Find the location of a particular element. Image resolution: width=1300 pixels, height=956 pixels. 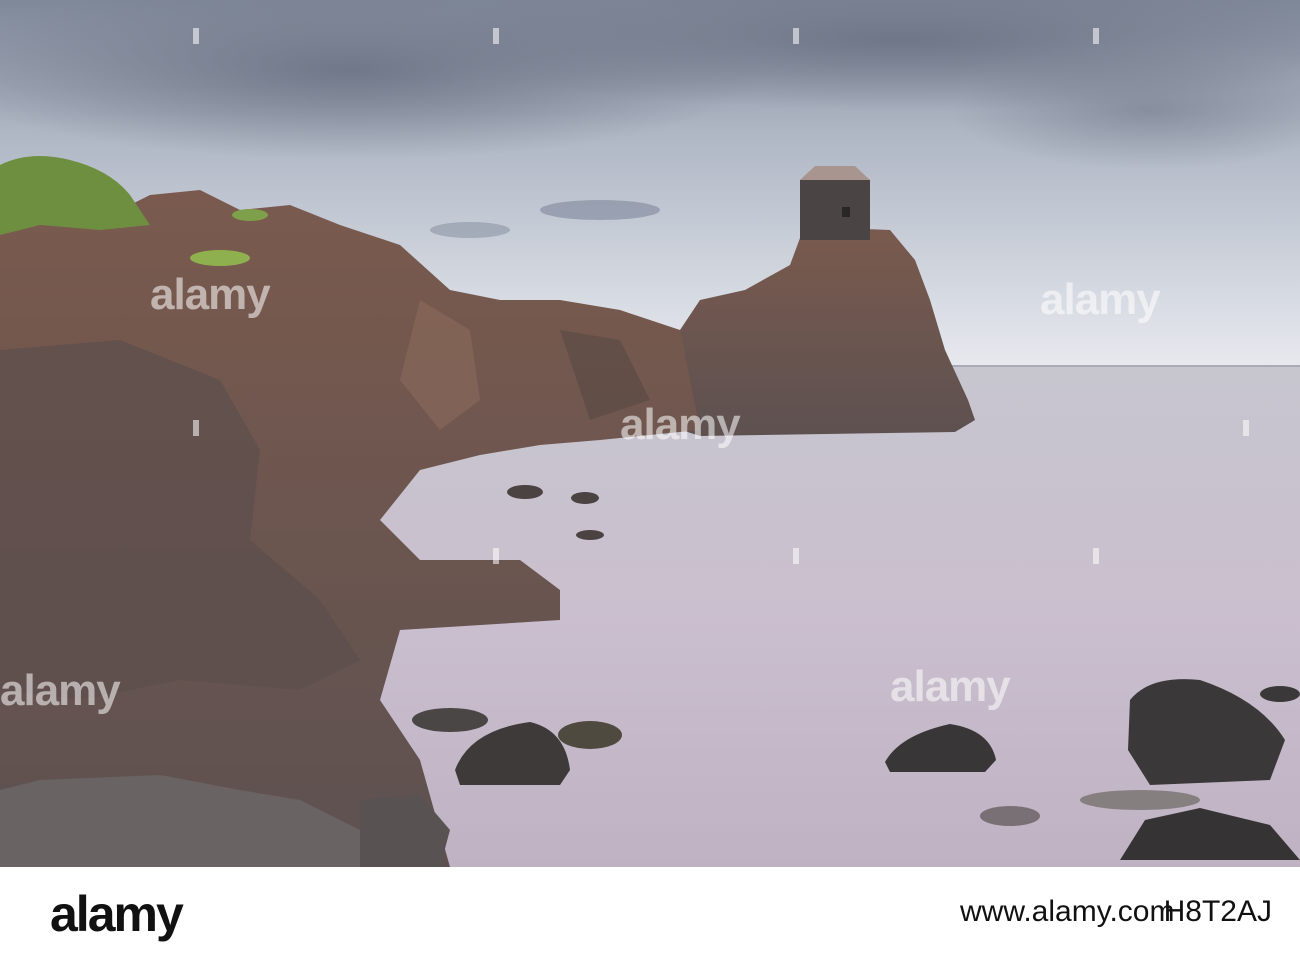

image-id: H8T2AJ is located at coordinates (1217, 911).